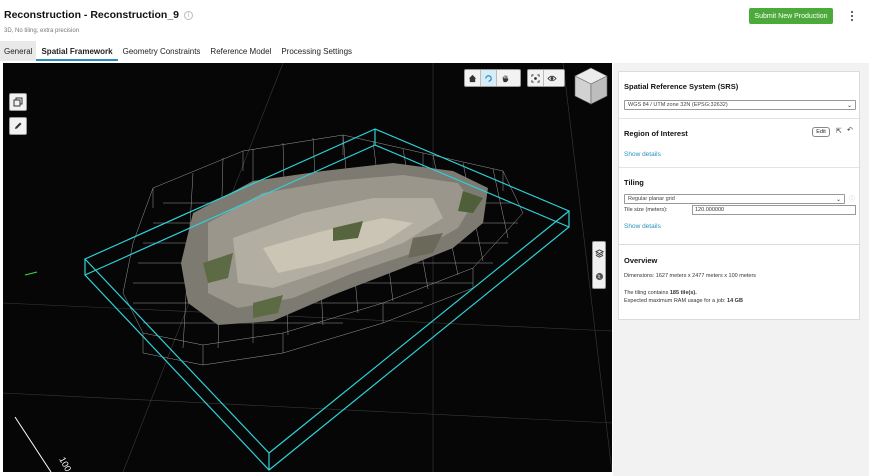  What do you see at coordinates (591, 86) in the screenshot?
I see `navigation-cube` at bounding box center [591, 86].